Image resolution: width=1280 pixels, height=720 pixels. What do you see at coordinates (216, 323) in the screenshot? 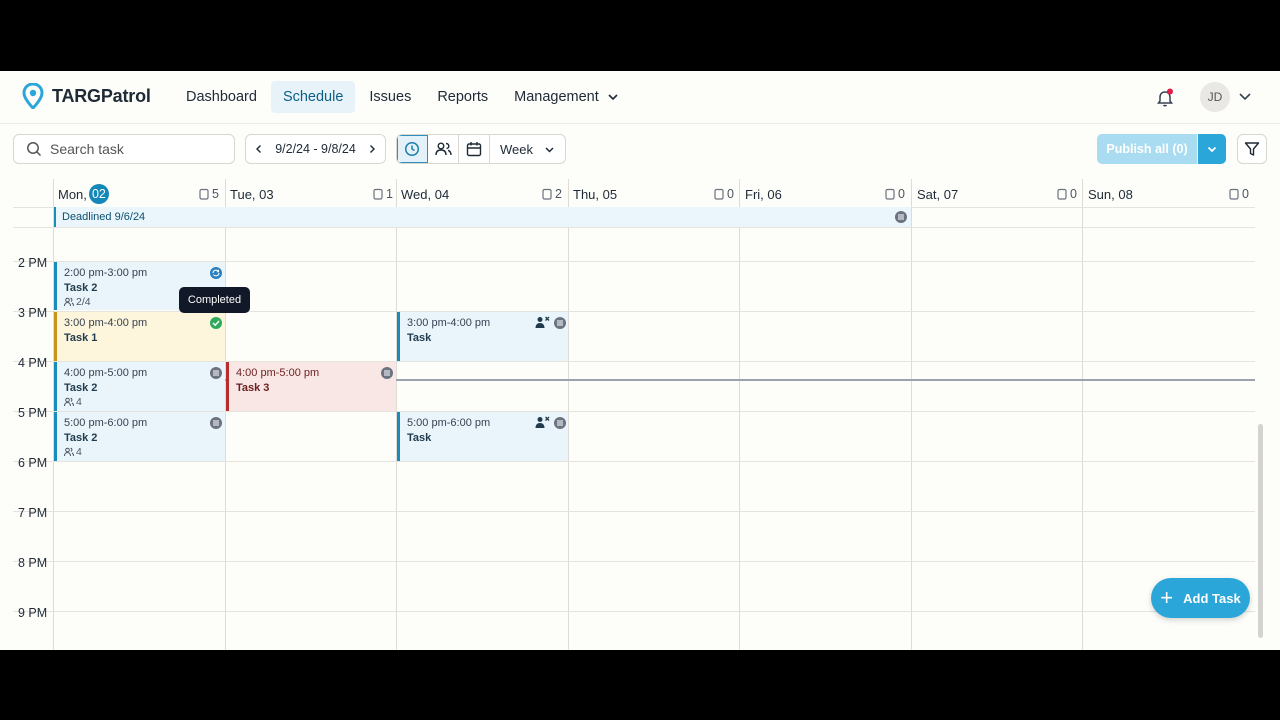
I see `check-circle-icon` at bounding box center [216, 323].